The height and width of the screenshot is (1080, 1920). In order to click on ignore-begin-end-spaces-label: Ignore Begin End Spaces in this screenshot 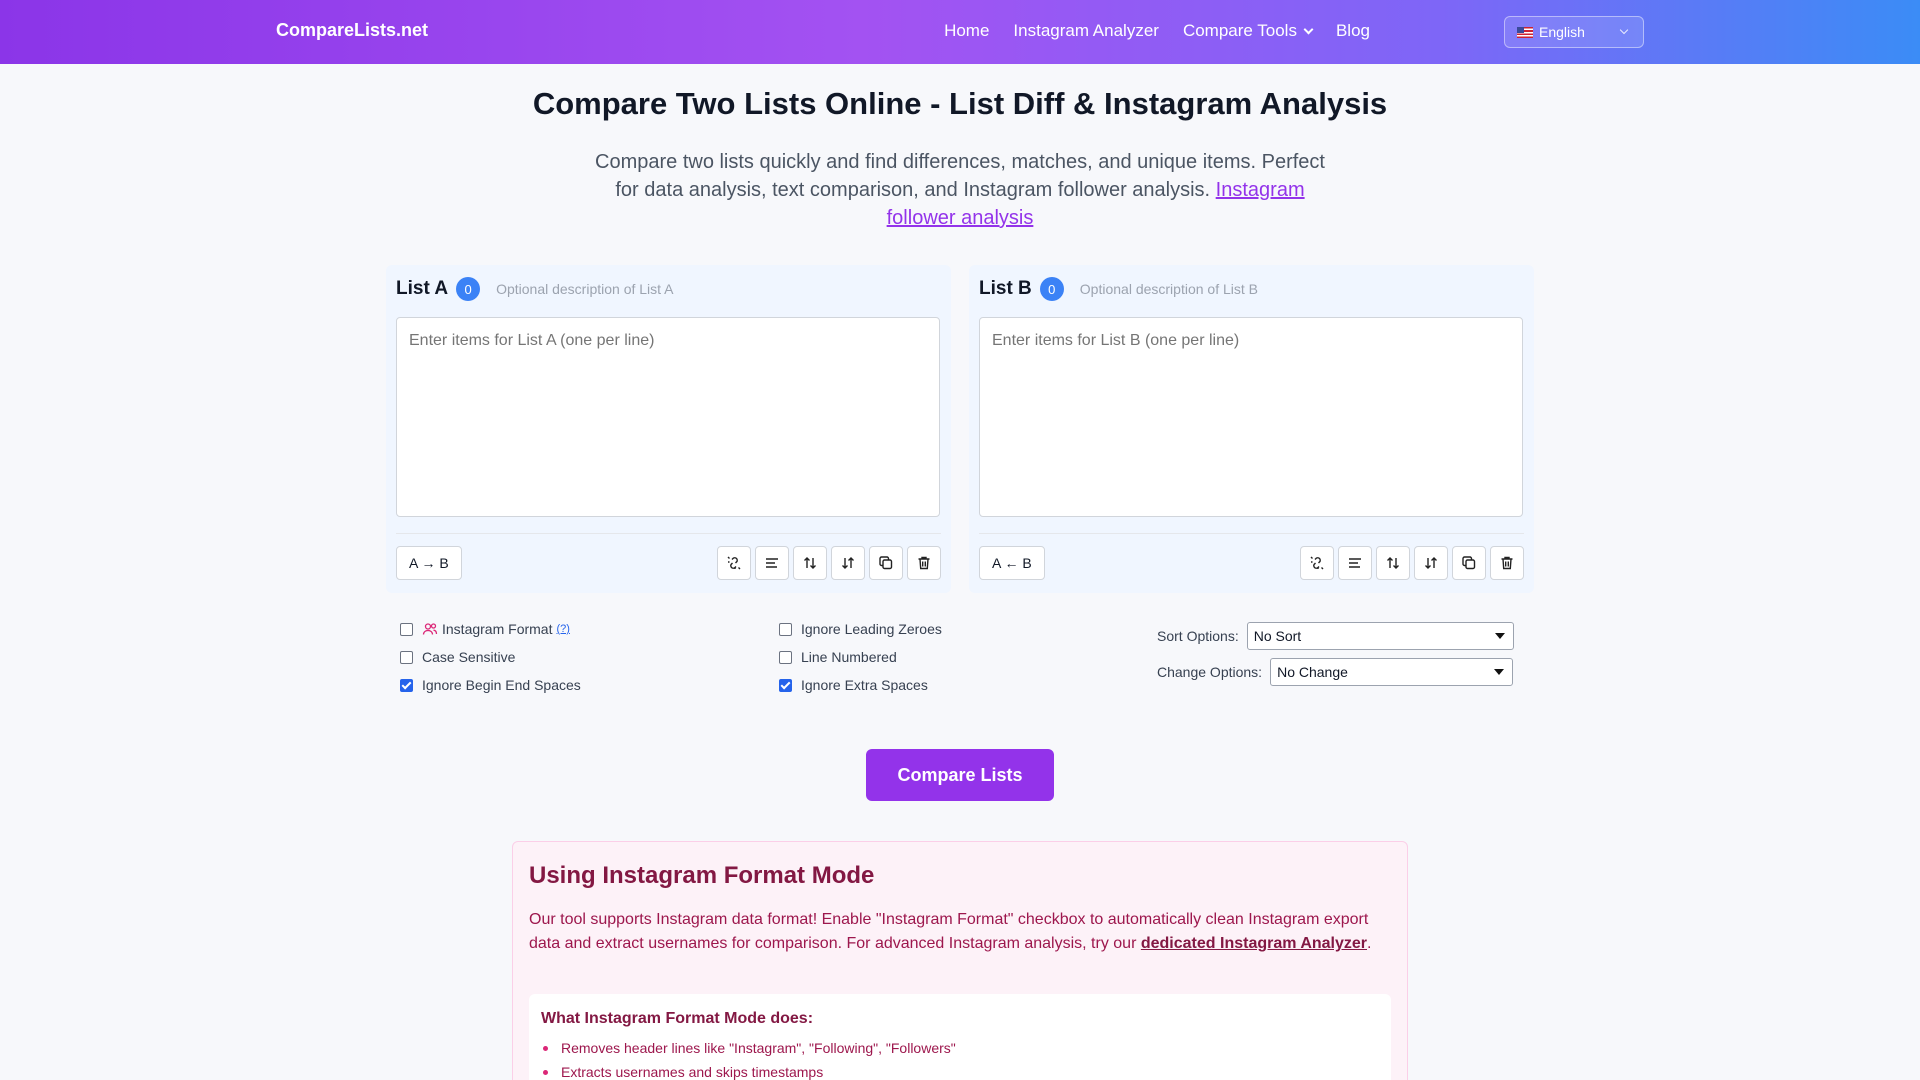, I will do `click(501, 685)`.